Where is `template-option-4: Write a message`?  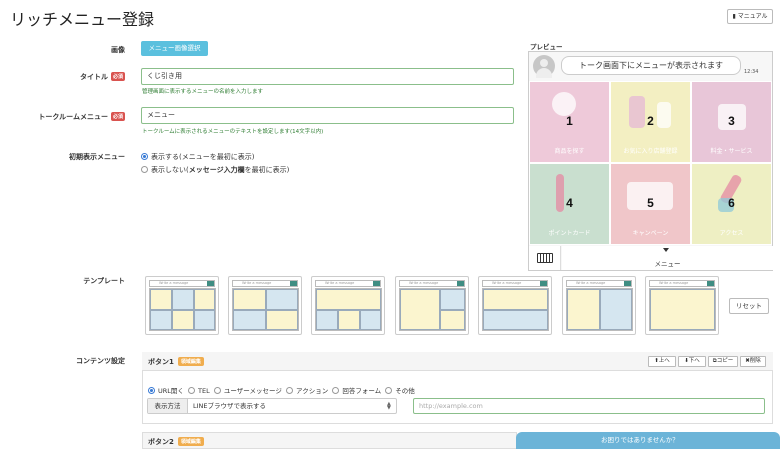 template-option-4: Write a message is located at coordinates (432, 305).